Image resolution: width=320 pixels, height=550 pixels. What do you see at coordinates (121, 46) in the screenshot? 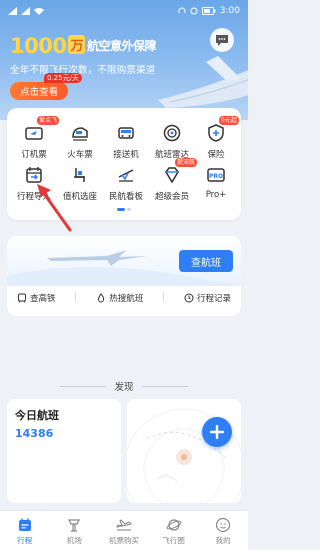
I see `hero-title-rest: 航空意外保障` at bounding box center [121, 46].